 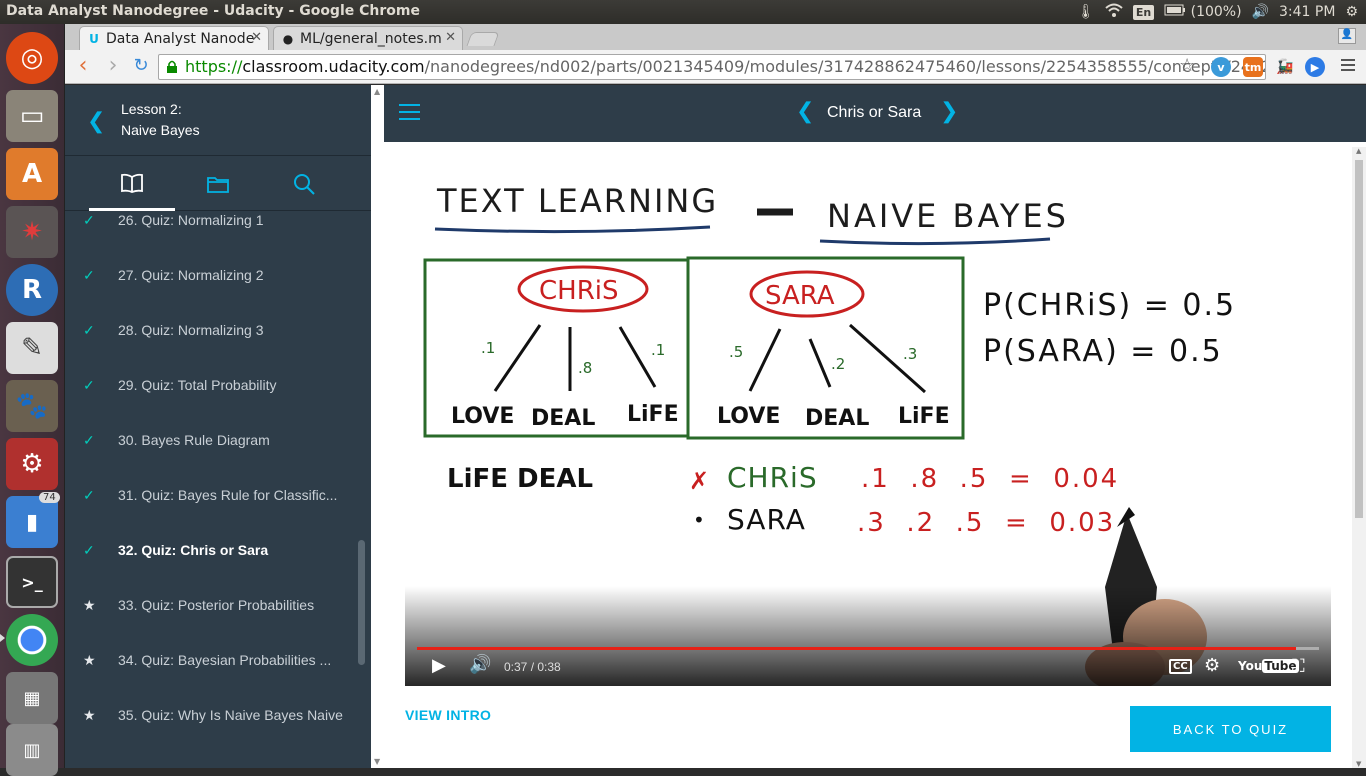 I want to click on system-settings-icon: ⚙, so click(x=32, y=464).